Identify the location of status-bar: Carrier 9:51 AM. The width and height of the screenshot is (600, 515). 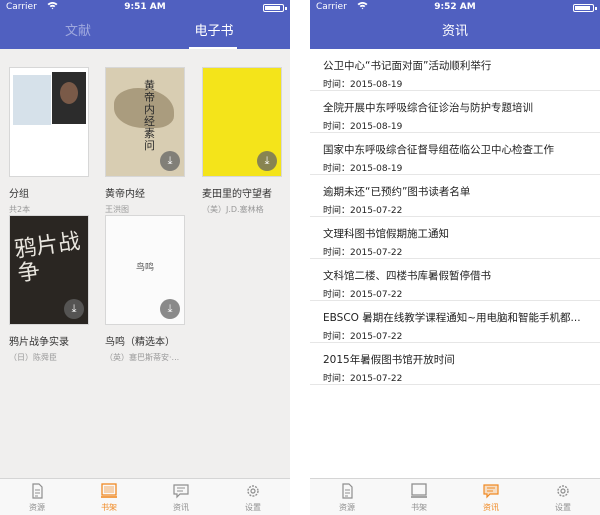
(145, 7).